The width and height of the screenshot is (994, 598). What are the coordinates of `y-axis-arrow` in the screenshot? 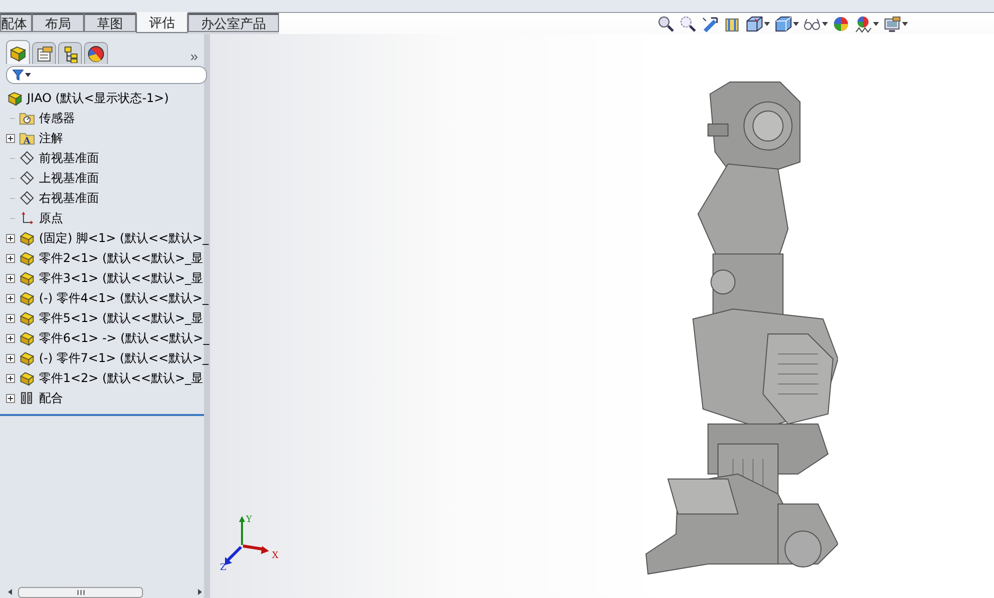 It's located at (242, 530).